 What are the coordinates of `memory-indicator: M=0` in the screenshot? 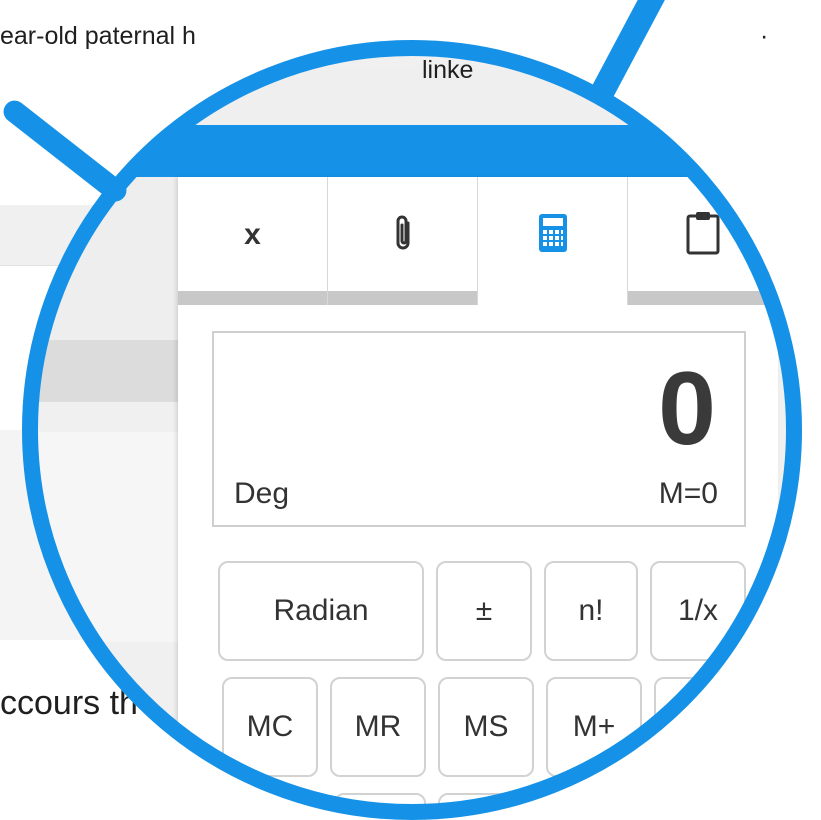 It's located at (688, 493).